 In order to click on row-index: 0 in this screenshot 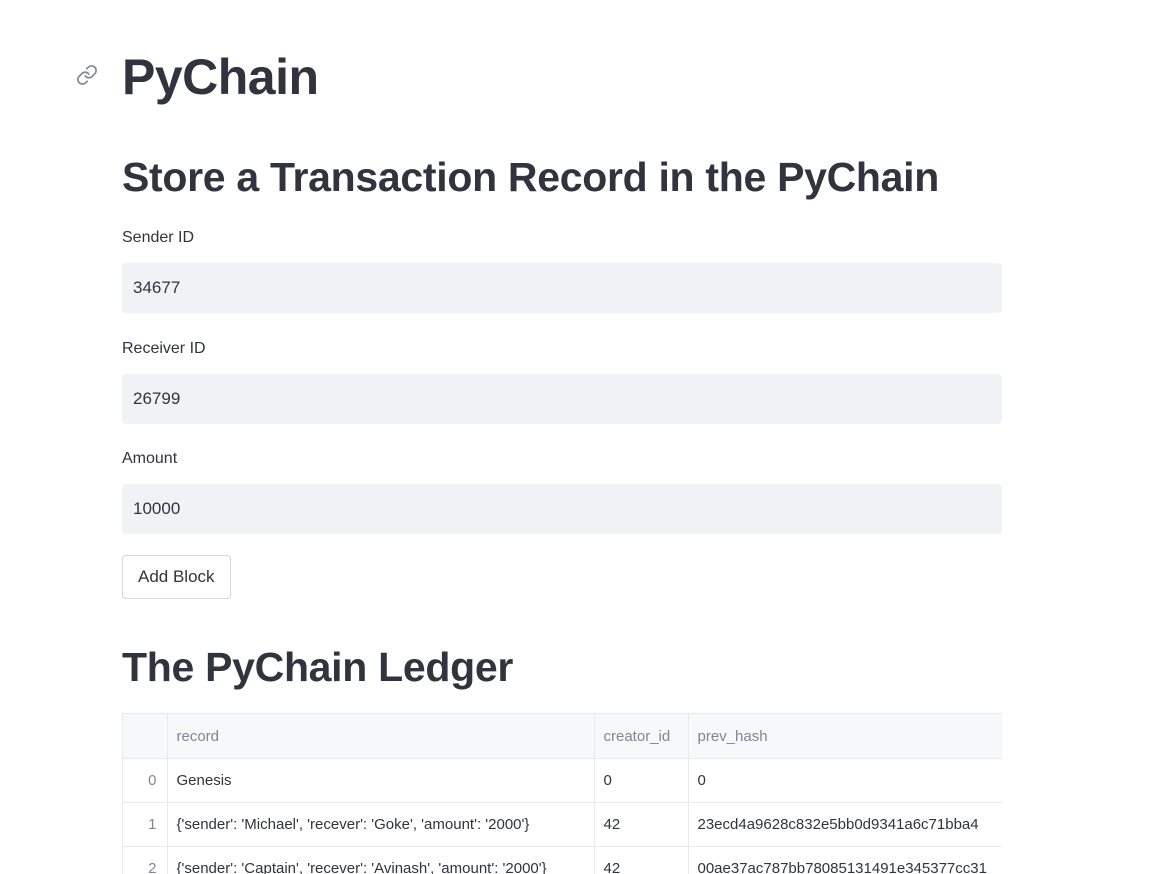, I will do `click(145, 780)`.